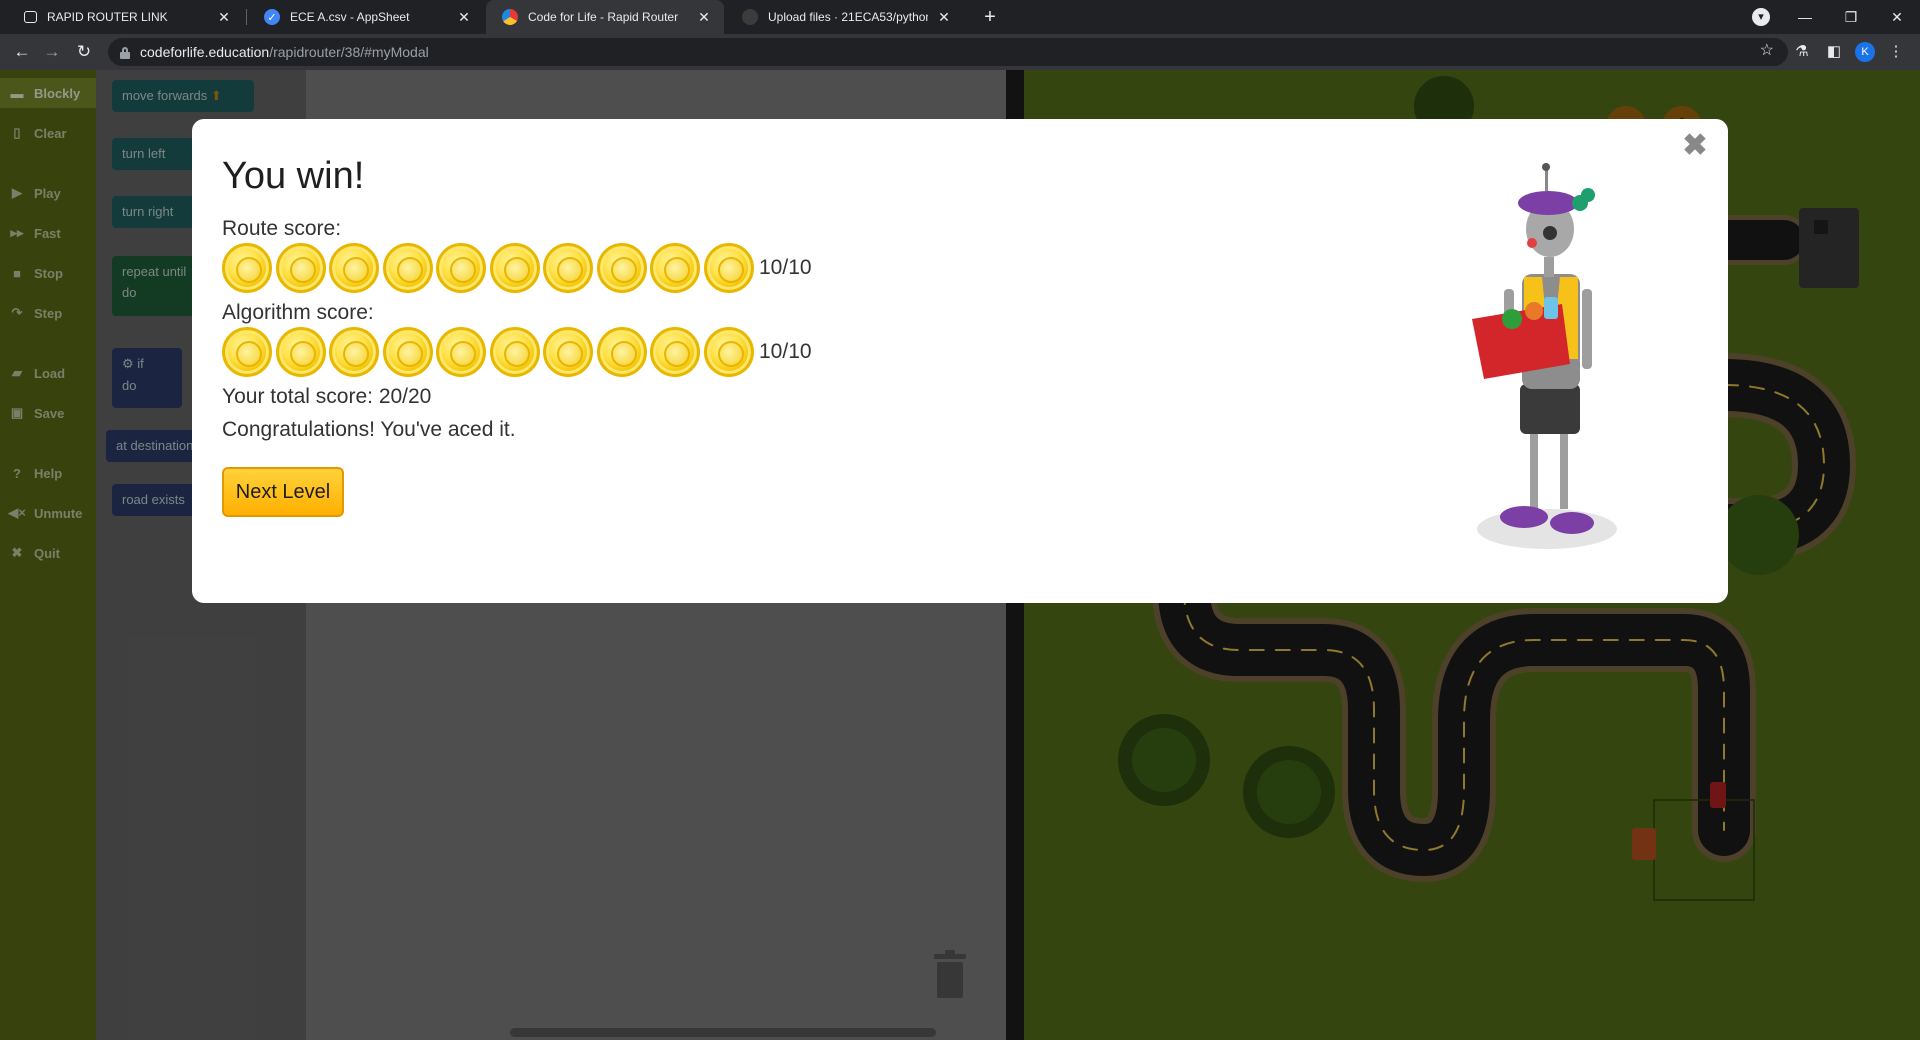  Describe the element at coordinates (283, 492) in the screenshot. I see `next-level-button: Next Level` at that location.